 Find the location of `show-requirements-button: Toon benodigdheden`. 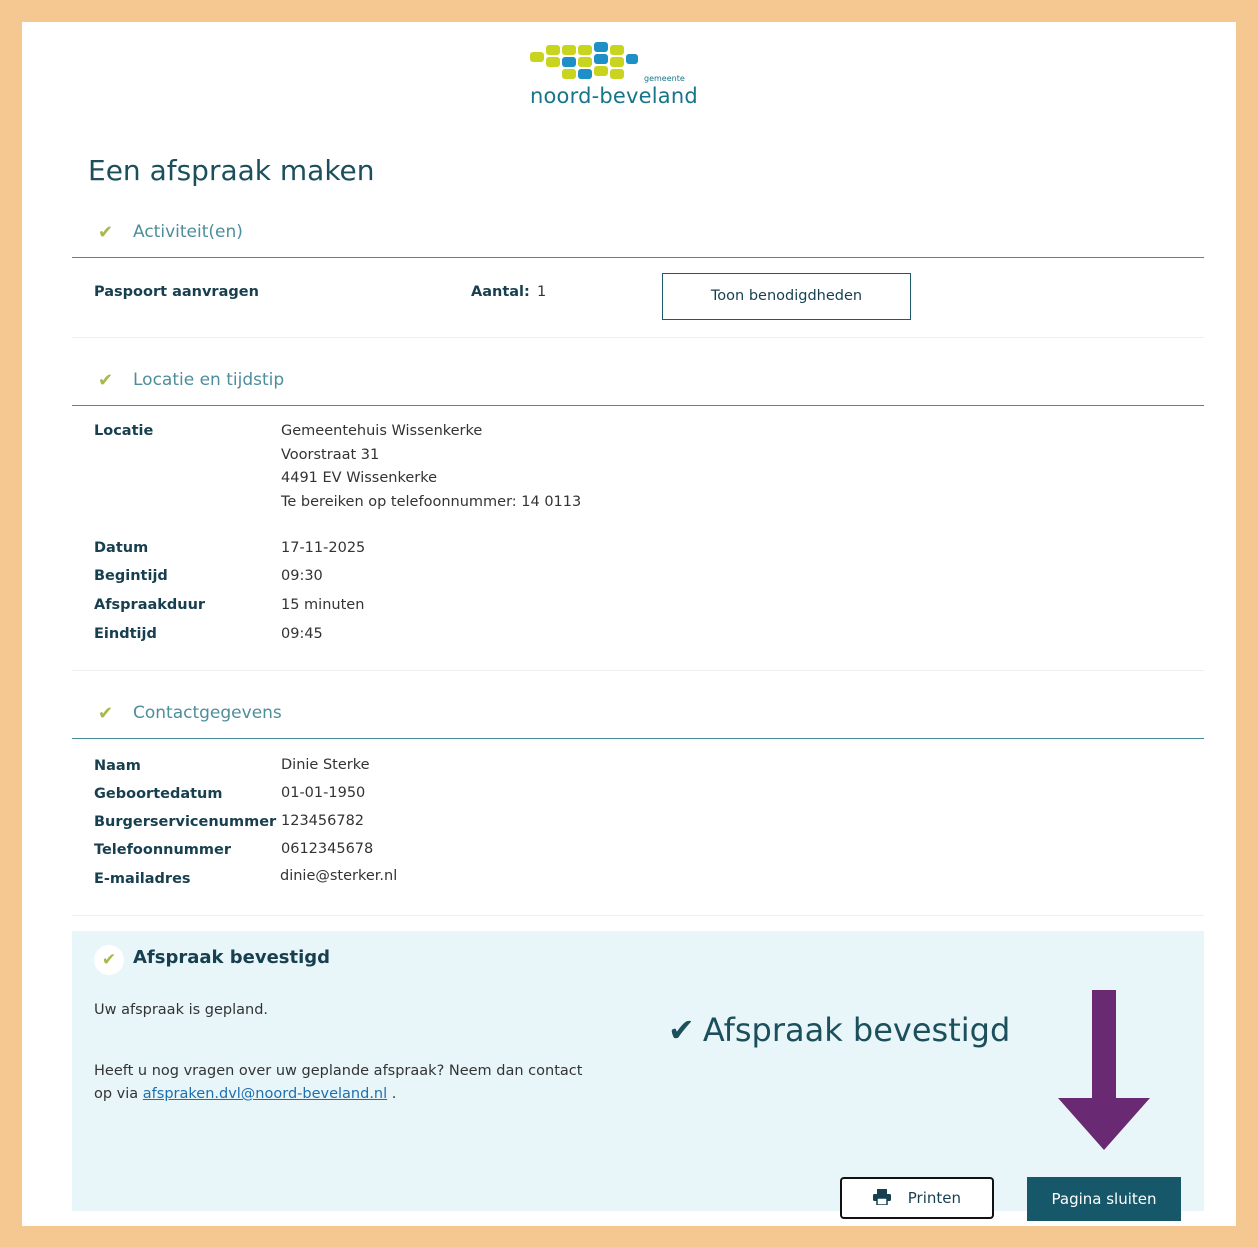

show-requirements-button: Toon benodigdheden is located at coordinates (786, 296).